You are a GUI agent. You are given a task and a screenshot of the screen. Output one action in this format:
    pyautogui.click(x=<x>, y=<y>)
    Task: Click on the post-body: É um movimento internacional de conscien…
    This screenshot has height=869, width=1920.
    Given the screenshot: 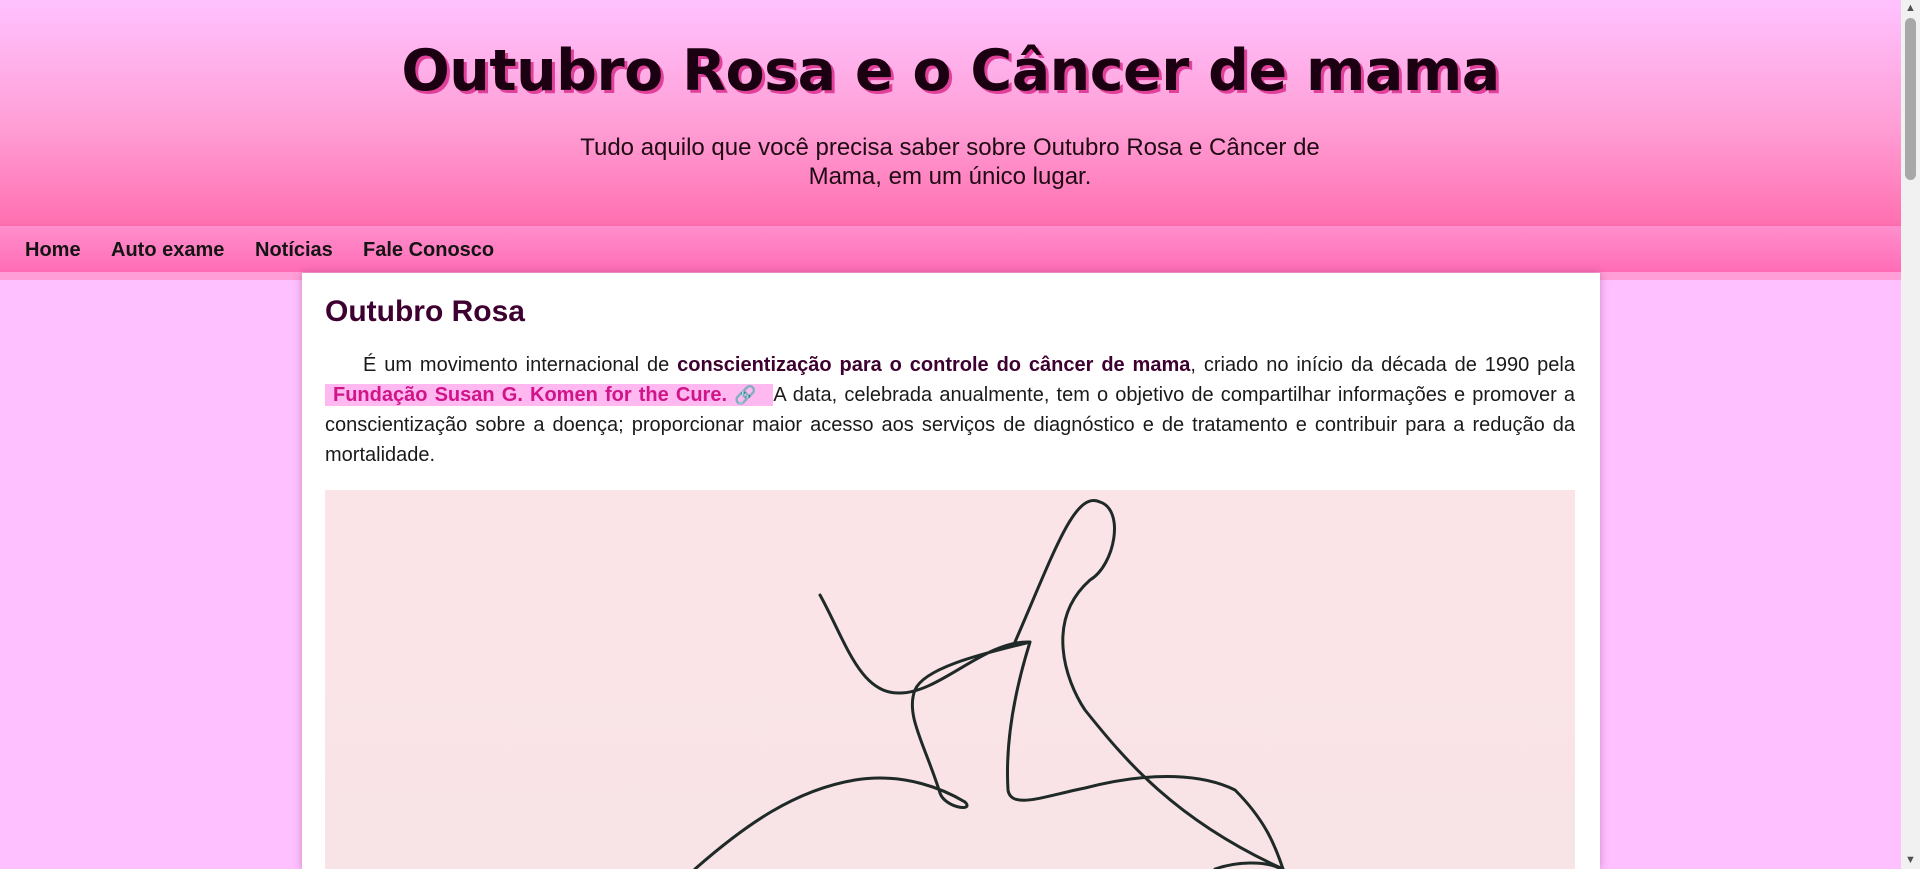 What is the action you would take?
    pyautogui.click(x=950, y=410)
    